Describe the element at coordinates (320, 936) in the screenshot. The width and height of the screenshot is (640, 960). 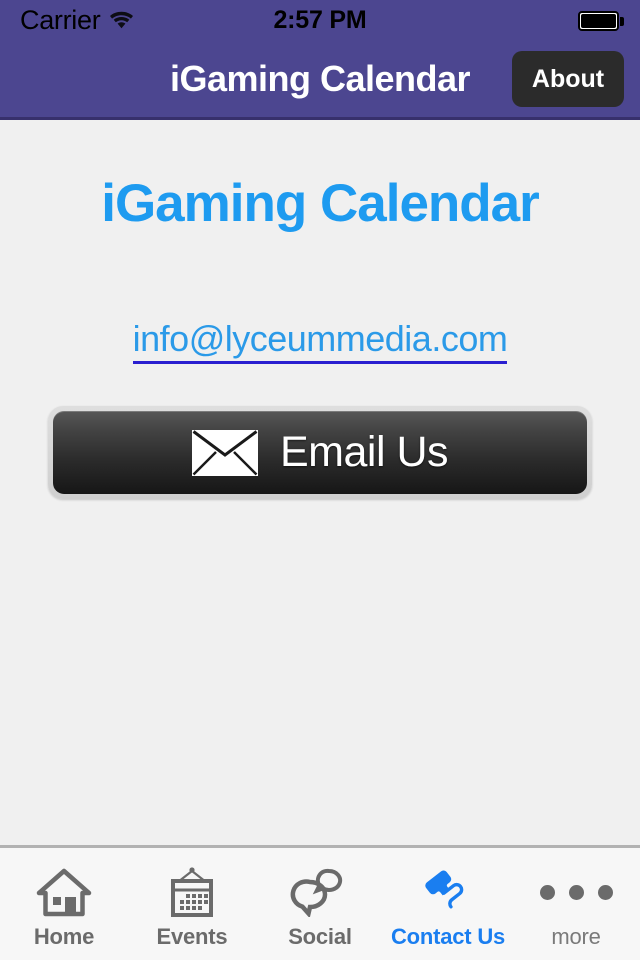
I see `tab-social-label: Social` at that location.